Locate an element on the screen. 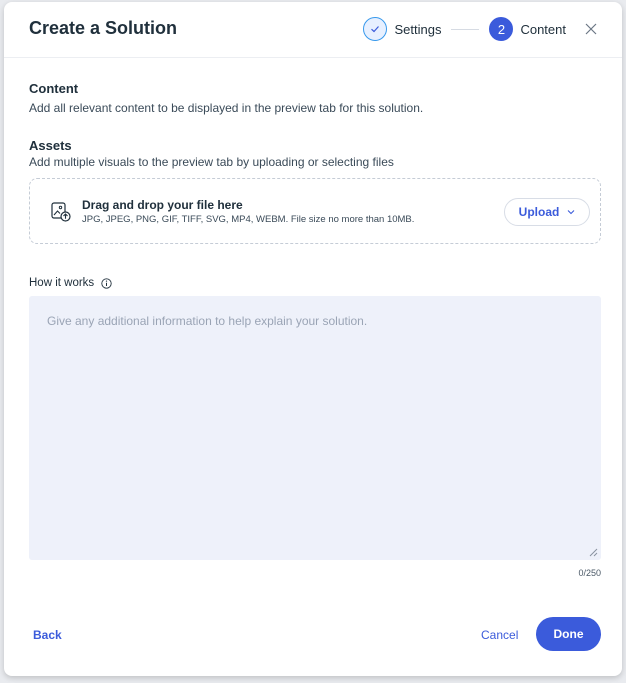  step-connector is located at coordinates (465, 29).